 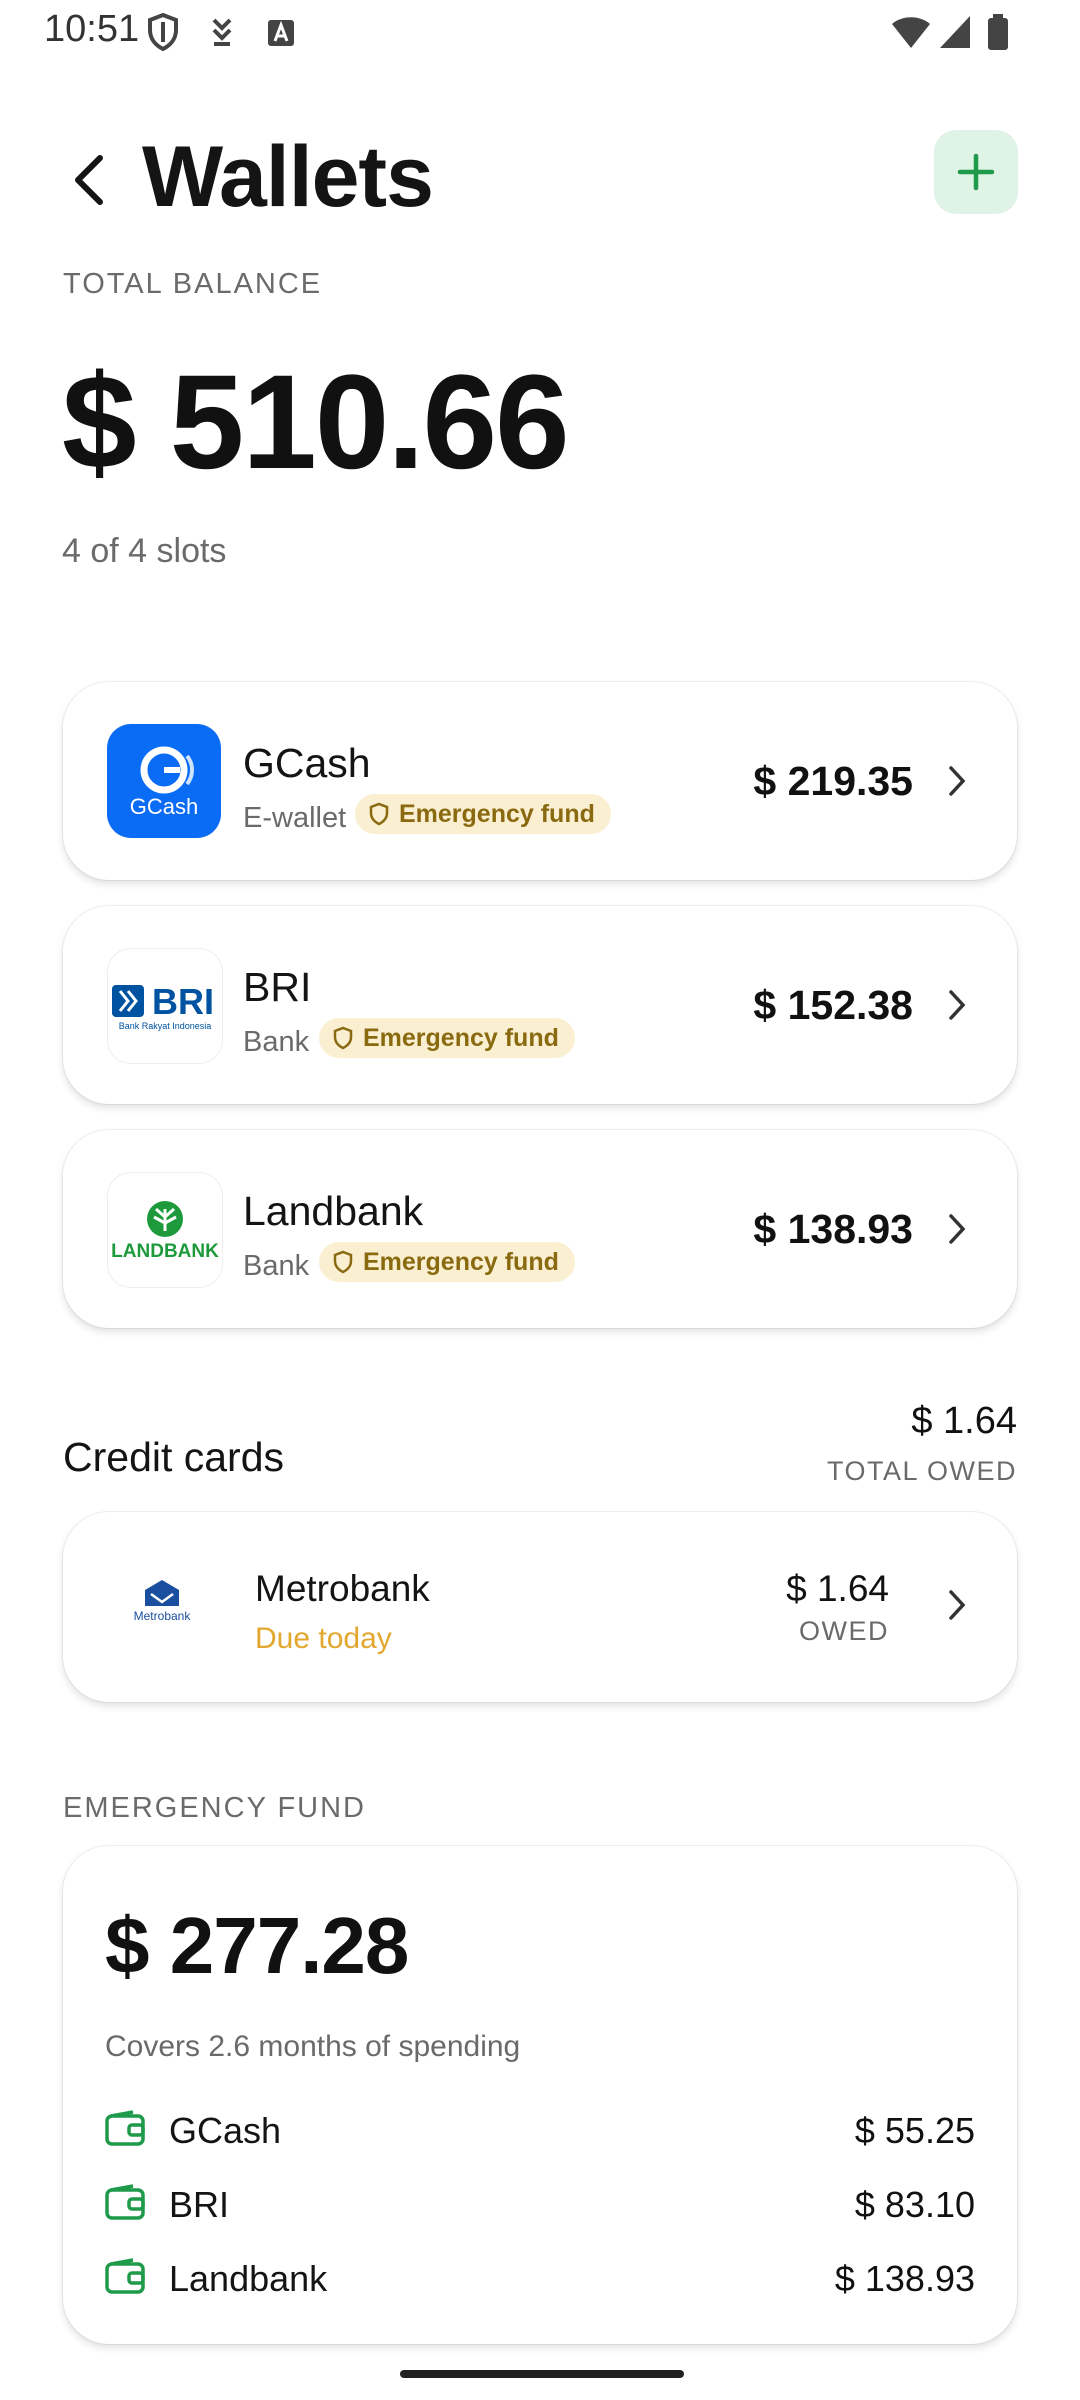 I want to click on download-status-icon, so click(x=222, y=34).